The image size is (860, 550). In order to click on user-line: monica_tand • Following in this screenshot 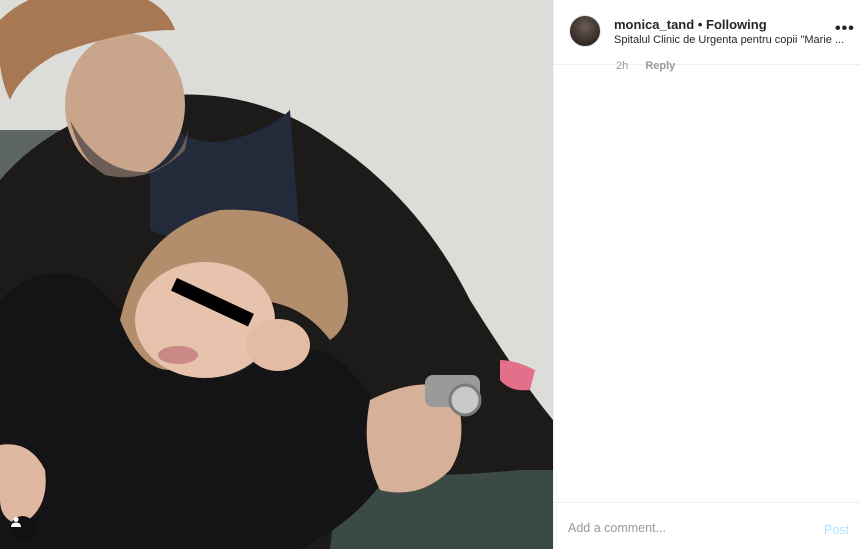, I will do `click(690, 24)`.